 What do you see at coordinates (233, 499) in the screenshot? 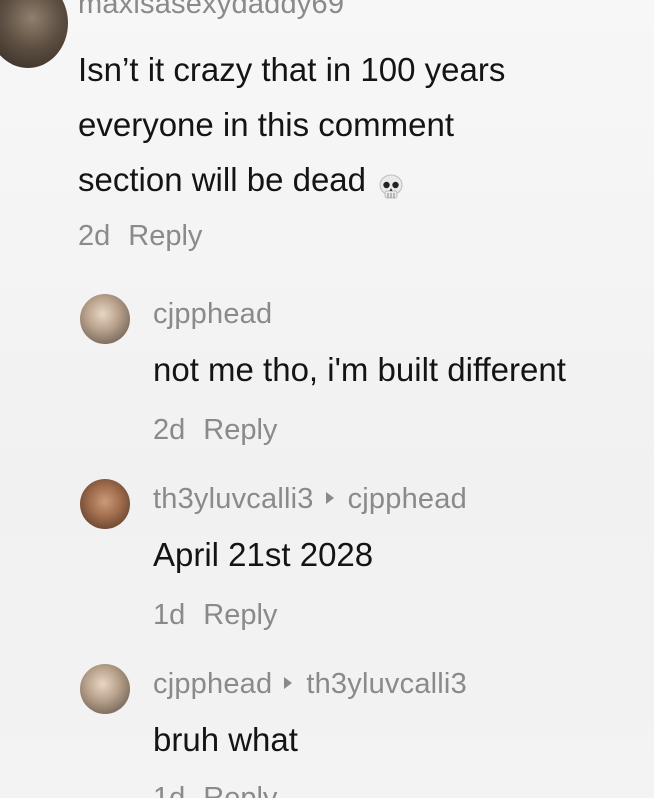
I see `comment-username-text: th3yluvcalli3` at bounding box center [233, 499].